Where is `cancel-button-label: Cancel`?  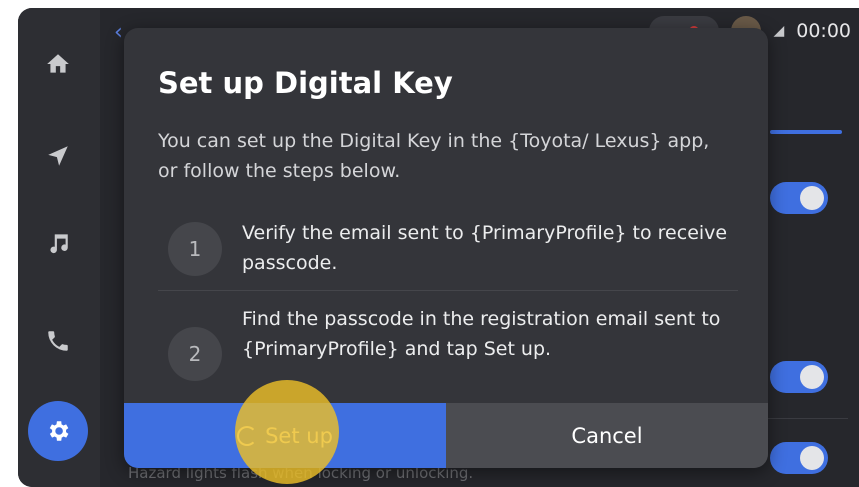
cancel-button-label: Cancel is located at coordinates (607, 435).